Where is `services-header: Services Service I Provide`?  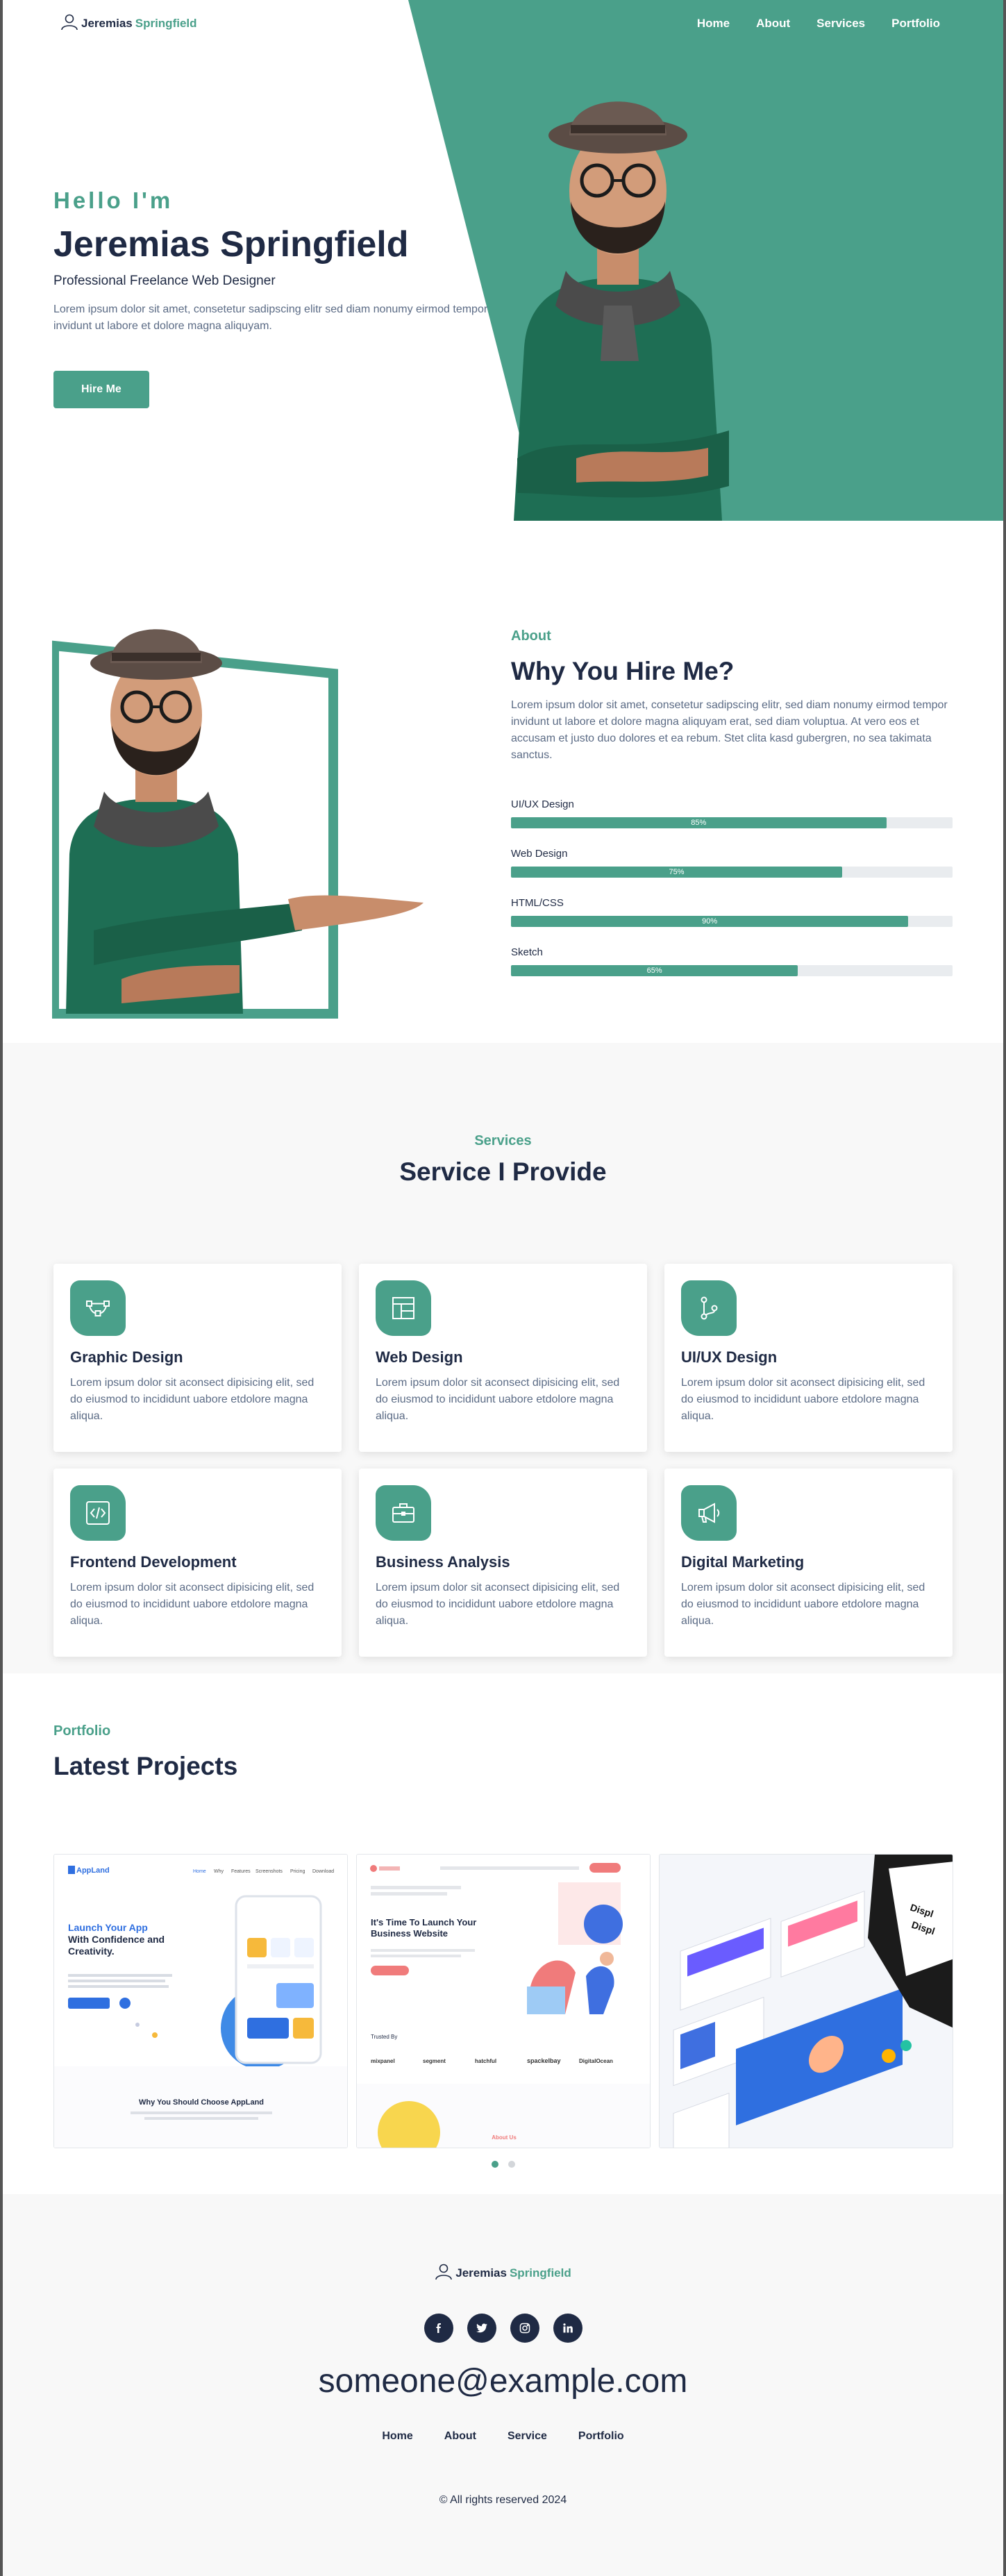
services-header: Services Service I Provide is located at coordinates (503, 1160).